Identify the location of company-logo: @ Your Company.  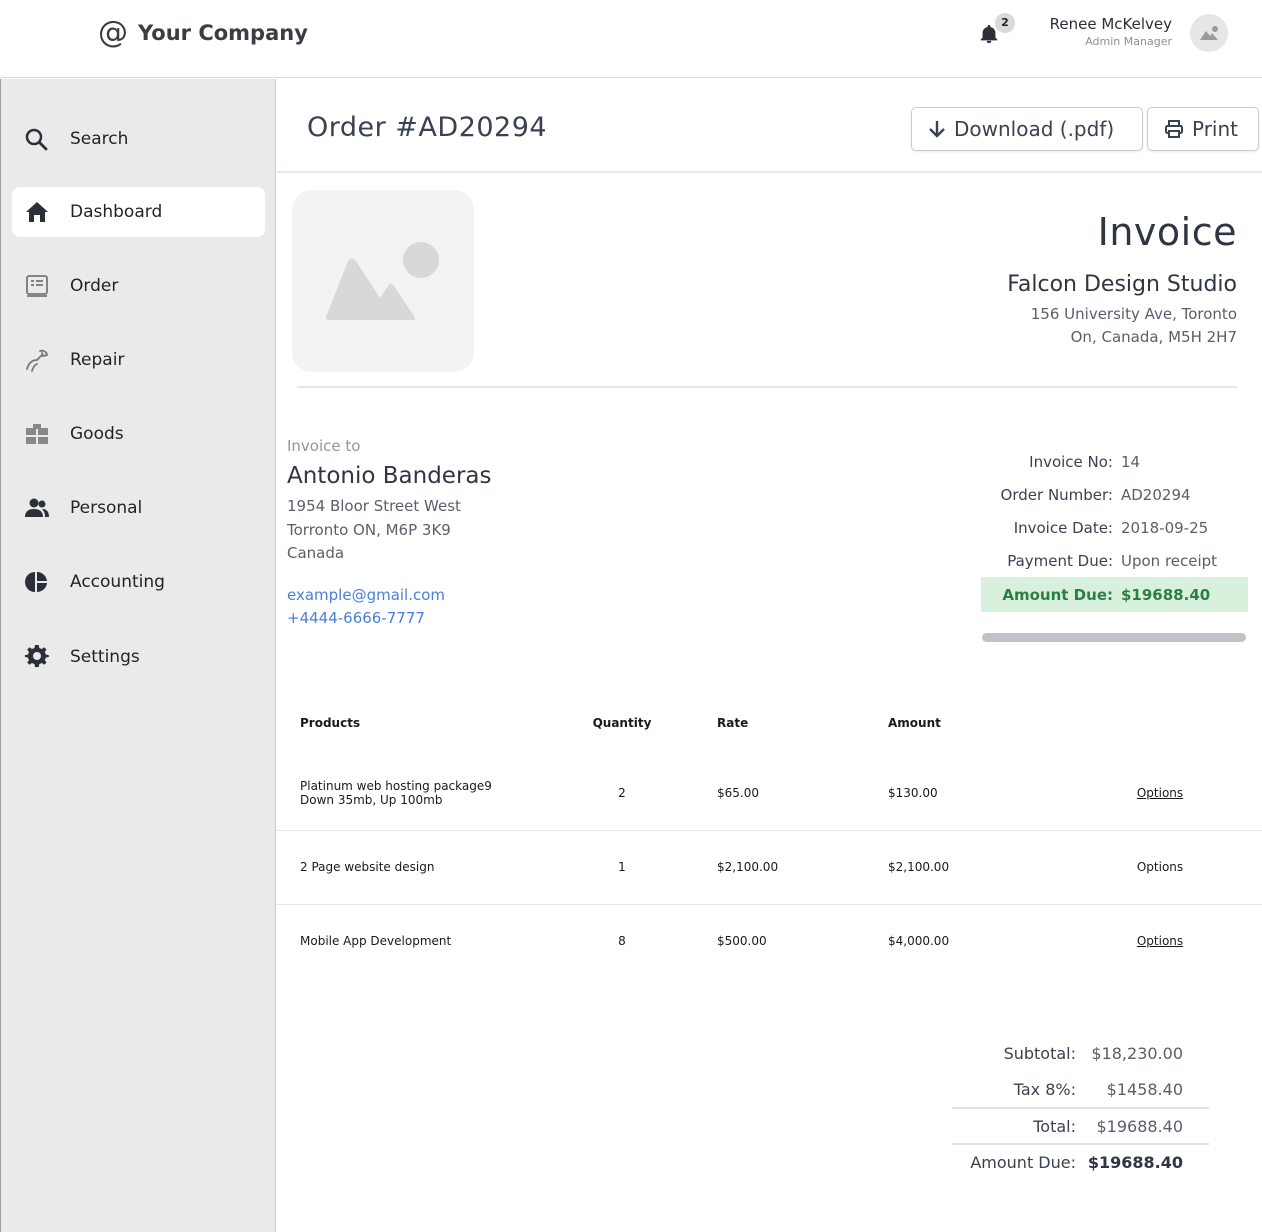
(203, 33).